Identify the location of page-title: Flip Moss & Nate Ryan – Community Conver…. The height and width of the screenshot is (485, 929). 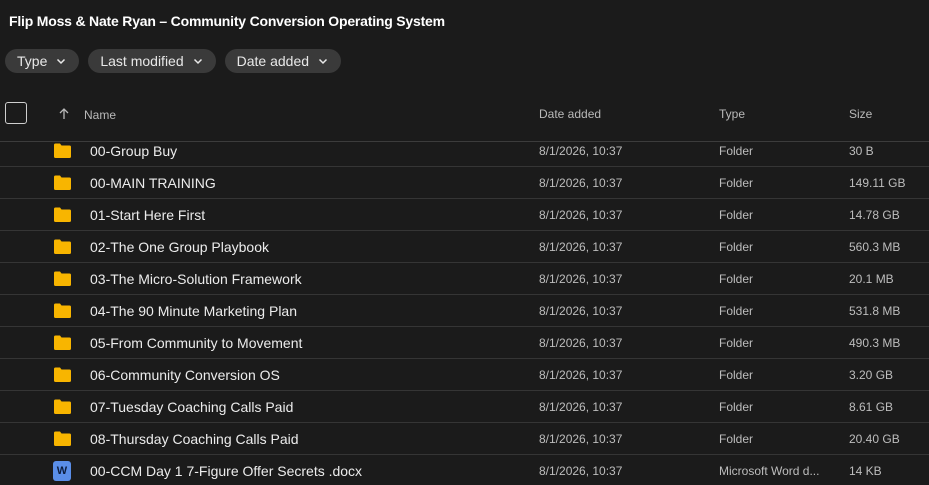
(227, 21).